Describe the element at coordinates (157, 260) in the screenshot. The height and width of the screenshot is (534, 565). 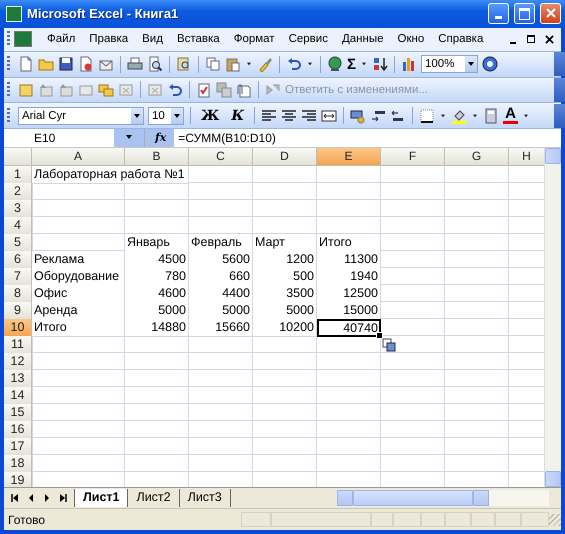
I see `table-cell: 4500` at that location.